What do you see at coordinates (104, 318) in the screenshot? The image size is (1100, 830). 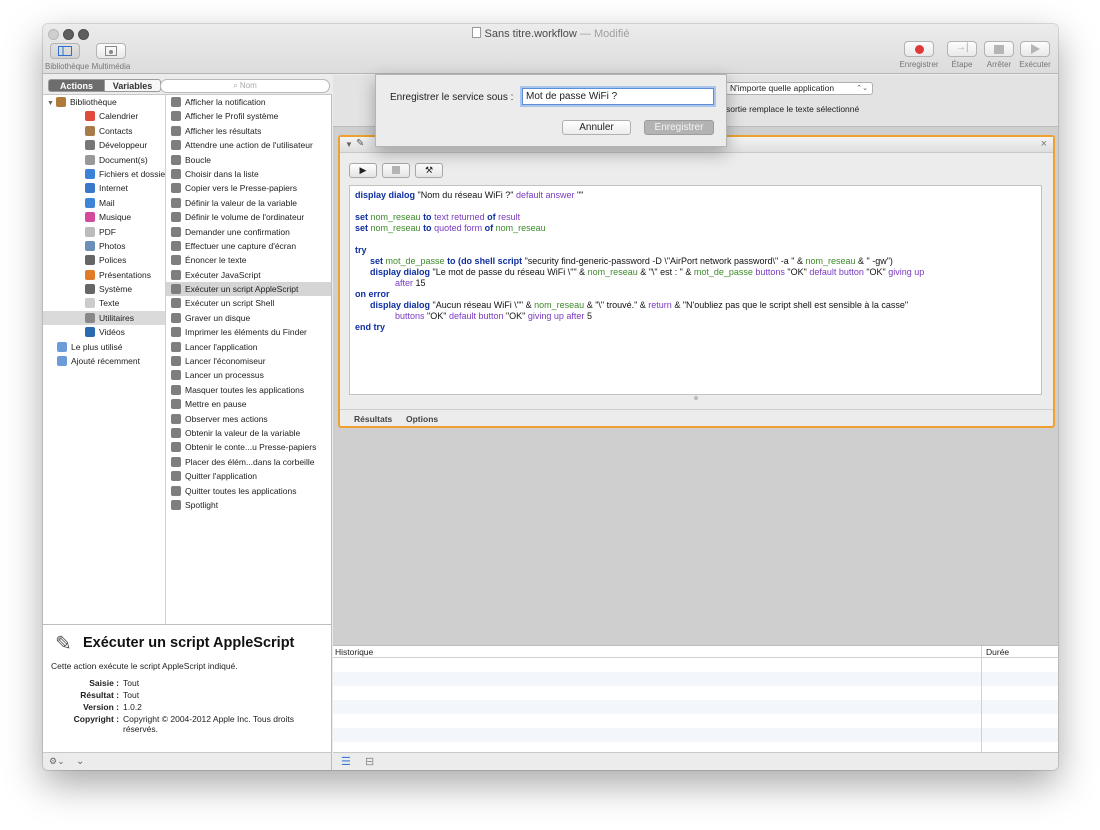 I see `category-item: Utilitaires` at bounding box center [104, 318].